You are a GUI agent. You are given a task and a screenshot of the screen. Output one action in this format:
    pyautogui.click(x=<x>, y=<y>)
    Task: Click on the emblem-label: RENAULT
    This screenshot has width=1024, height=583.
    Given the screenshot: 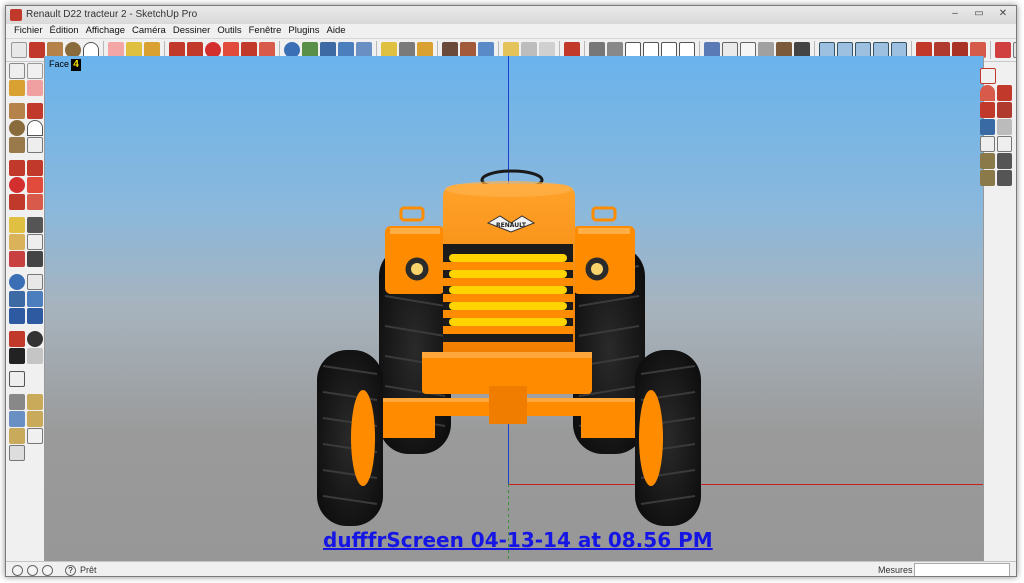 What is the action you would take?
    pyautogui.click(x=511, y=225)
    